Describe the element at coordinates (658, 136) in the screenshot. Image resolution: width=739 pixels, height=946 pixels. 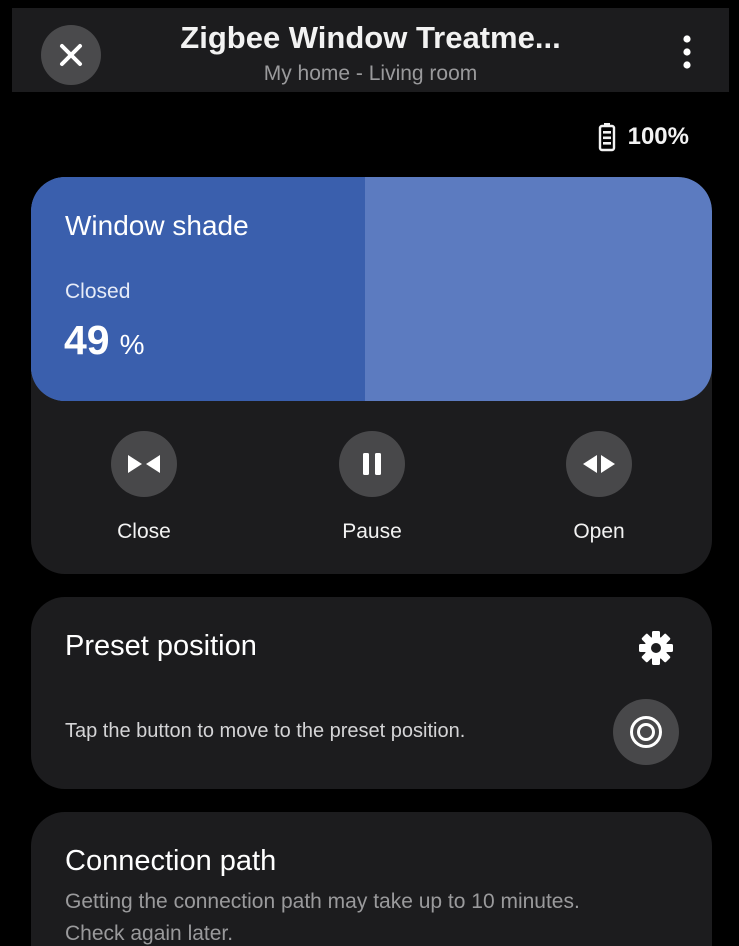
I see `battery-level: 100%` at that location.